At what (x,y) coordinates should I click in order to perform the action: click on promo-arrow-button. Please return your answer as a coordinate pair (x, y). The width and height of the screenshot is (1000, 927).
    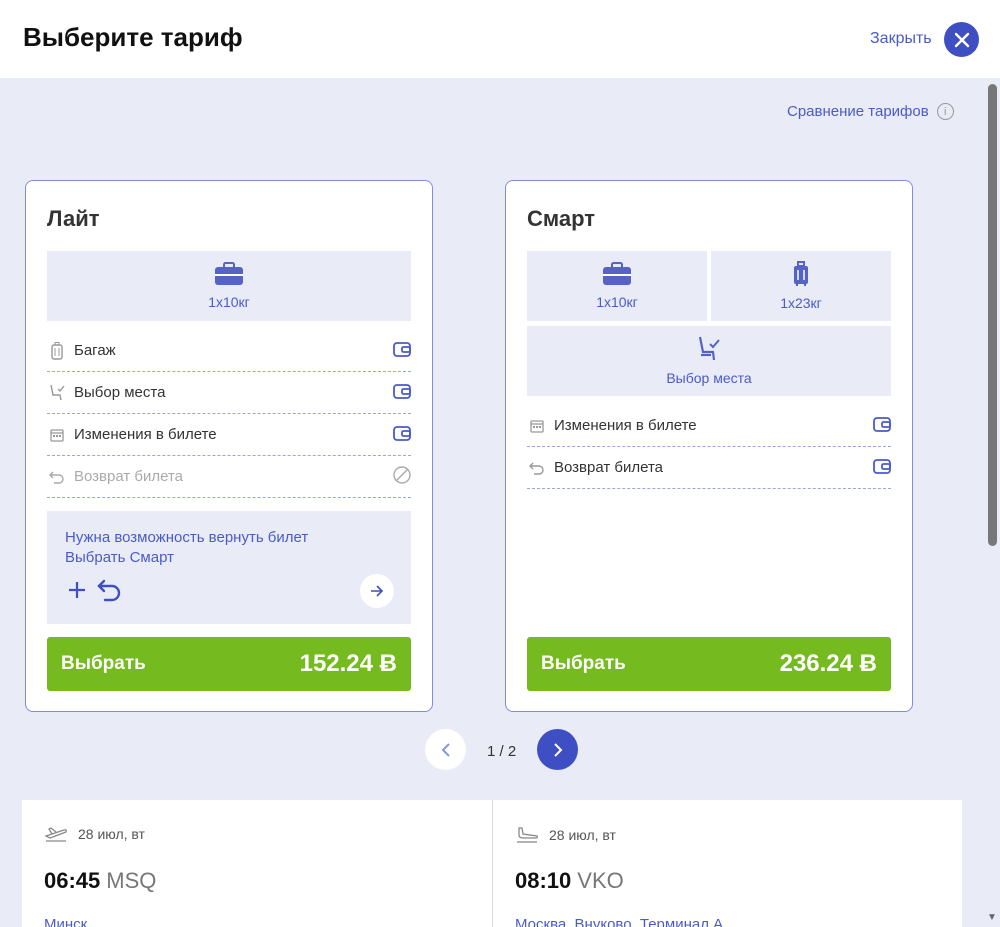
    Looking at the image, I should click on (377, 591).